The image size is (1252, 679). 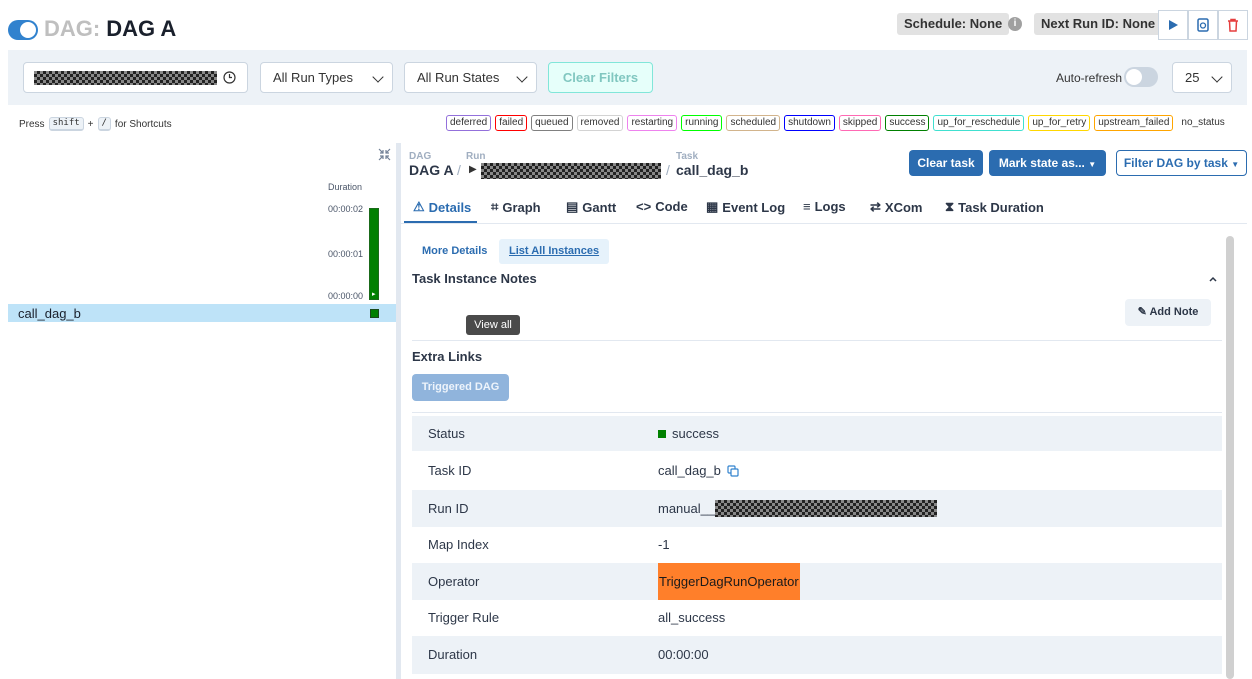 I want to click on detail-value: all_success, so click(x=692, y=617).